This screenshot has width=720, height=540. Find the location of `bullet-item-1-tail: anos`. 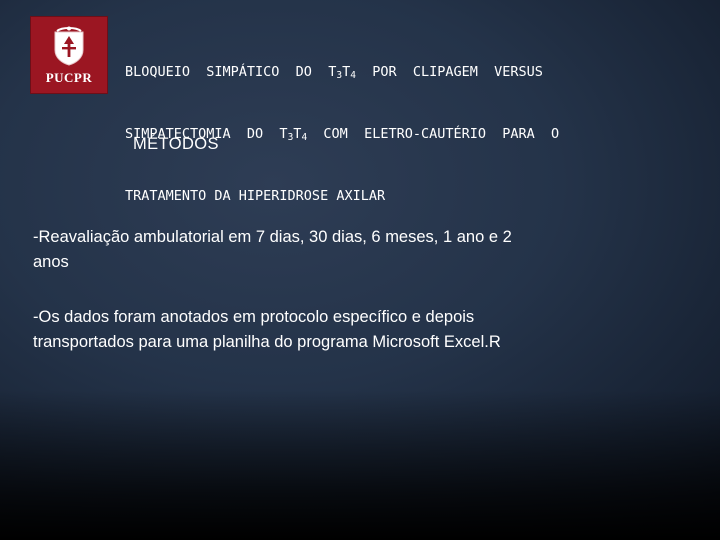

bullet-item-1-tail: anos is located at coordinates (51, 262).